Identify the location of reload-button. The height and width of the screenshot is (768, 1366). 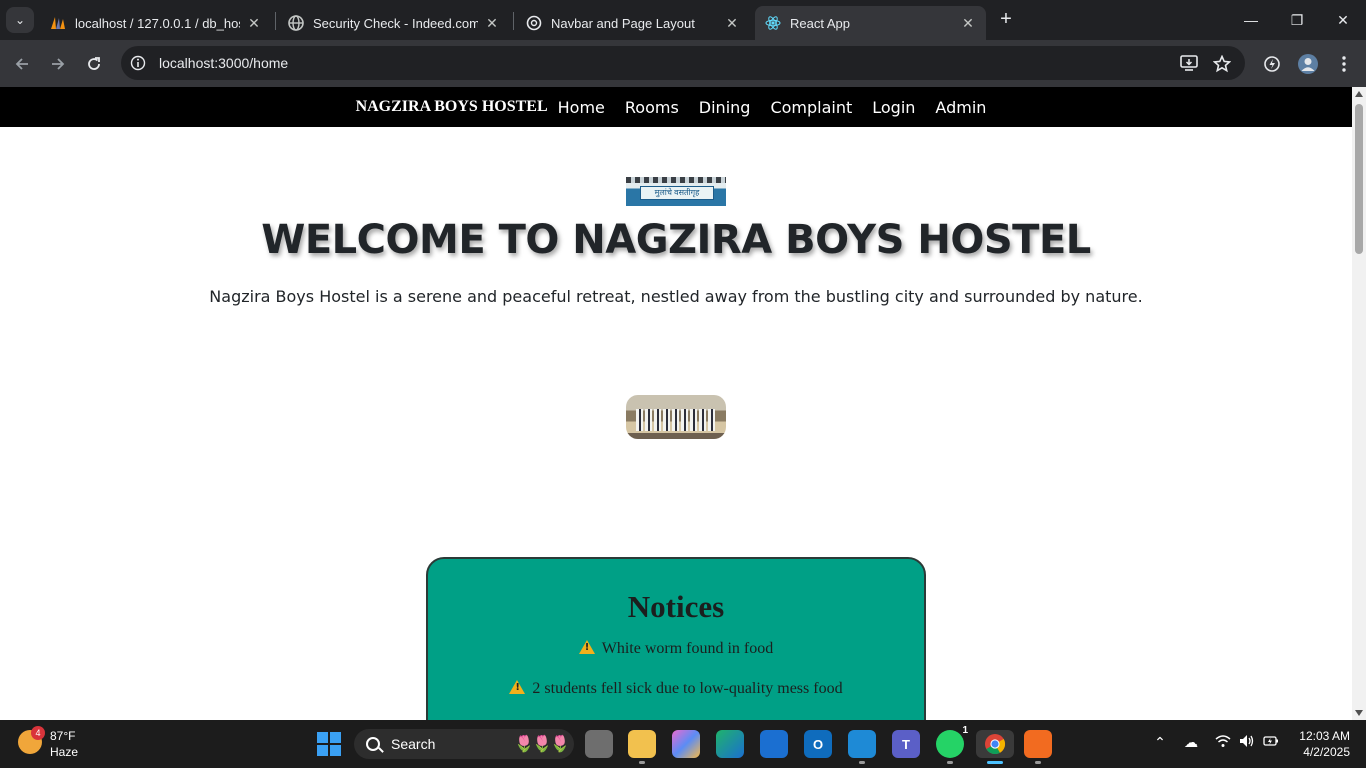
(94, 64).